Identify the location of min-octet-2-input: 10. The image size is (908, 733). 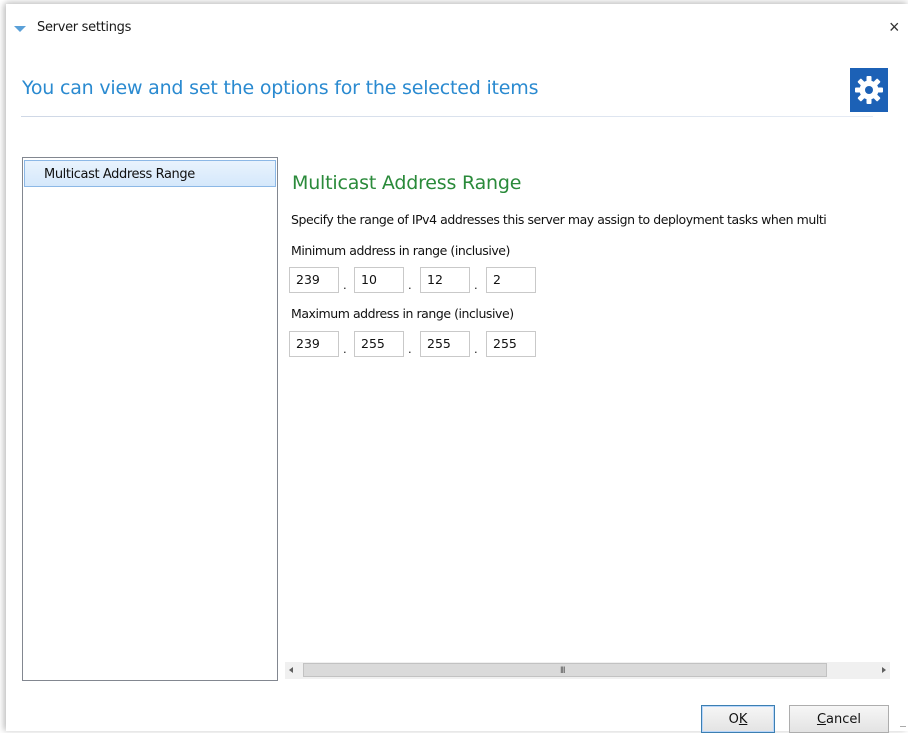
(379, 280).